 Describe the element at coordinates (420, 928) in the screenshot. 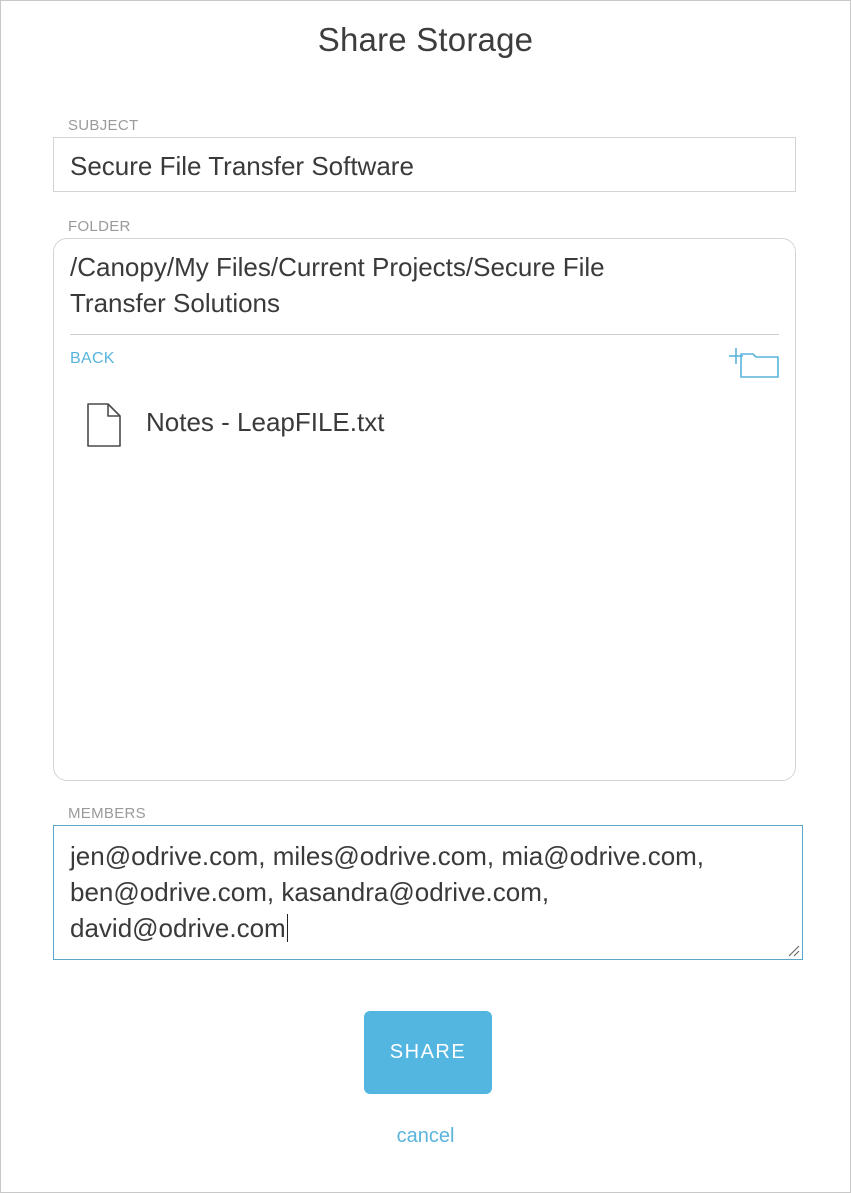

I see `members-line-3-wrap: david@odrive.com` at that location.